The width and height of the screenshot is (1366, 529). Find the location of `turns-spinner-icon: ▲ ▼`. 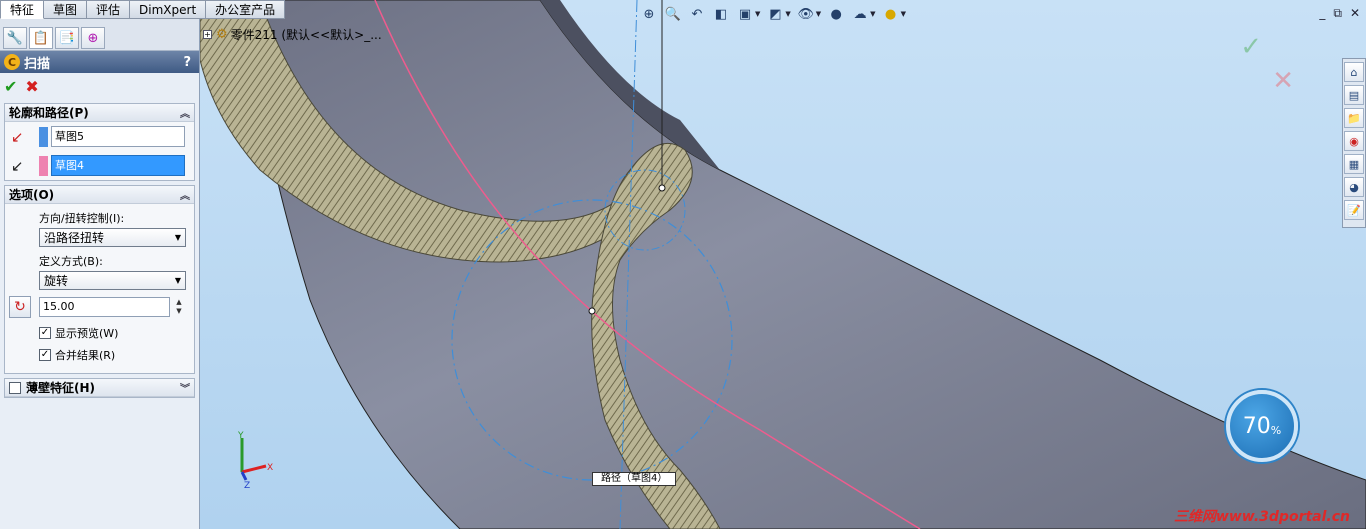

turns-spinner-icon: ▲ ▼ is located at coordinates (179, 307).